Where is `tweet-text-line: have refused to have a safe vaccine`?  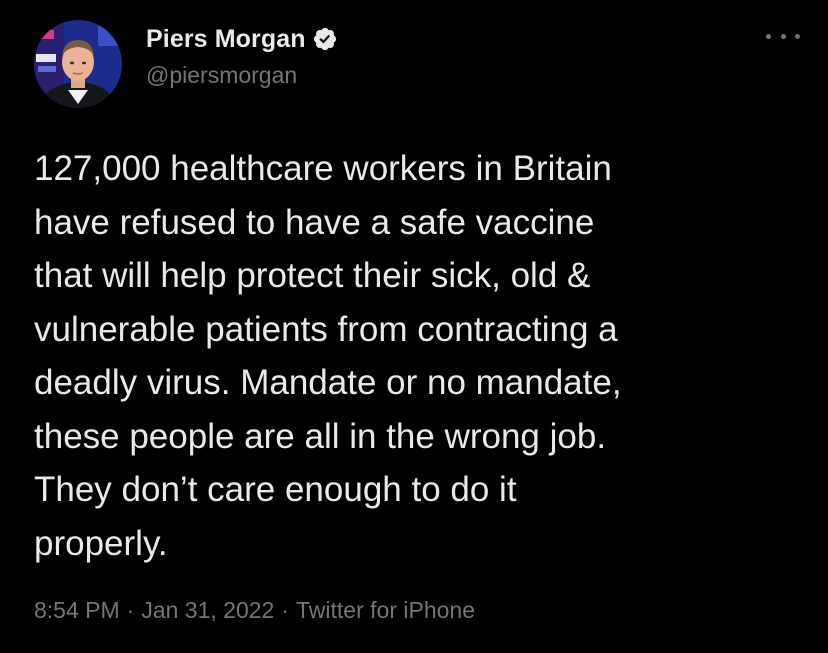
tweet-text-line: have refused to have a safe vaccine is located at coordinates (314, 222).